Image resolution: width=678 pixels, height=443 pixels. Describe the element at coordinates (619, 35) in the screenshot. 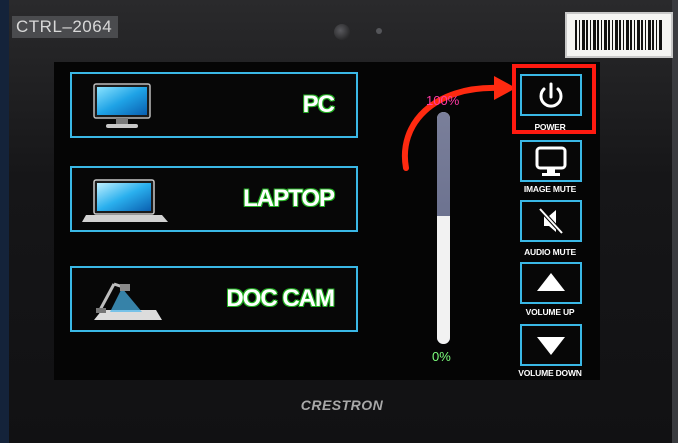

I see `barcode-sticker` at that location.